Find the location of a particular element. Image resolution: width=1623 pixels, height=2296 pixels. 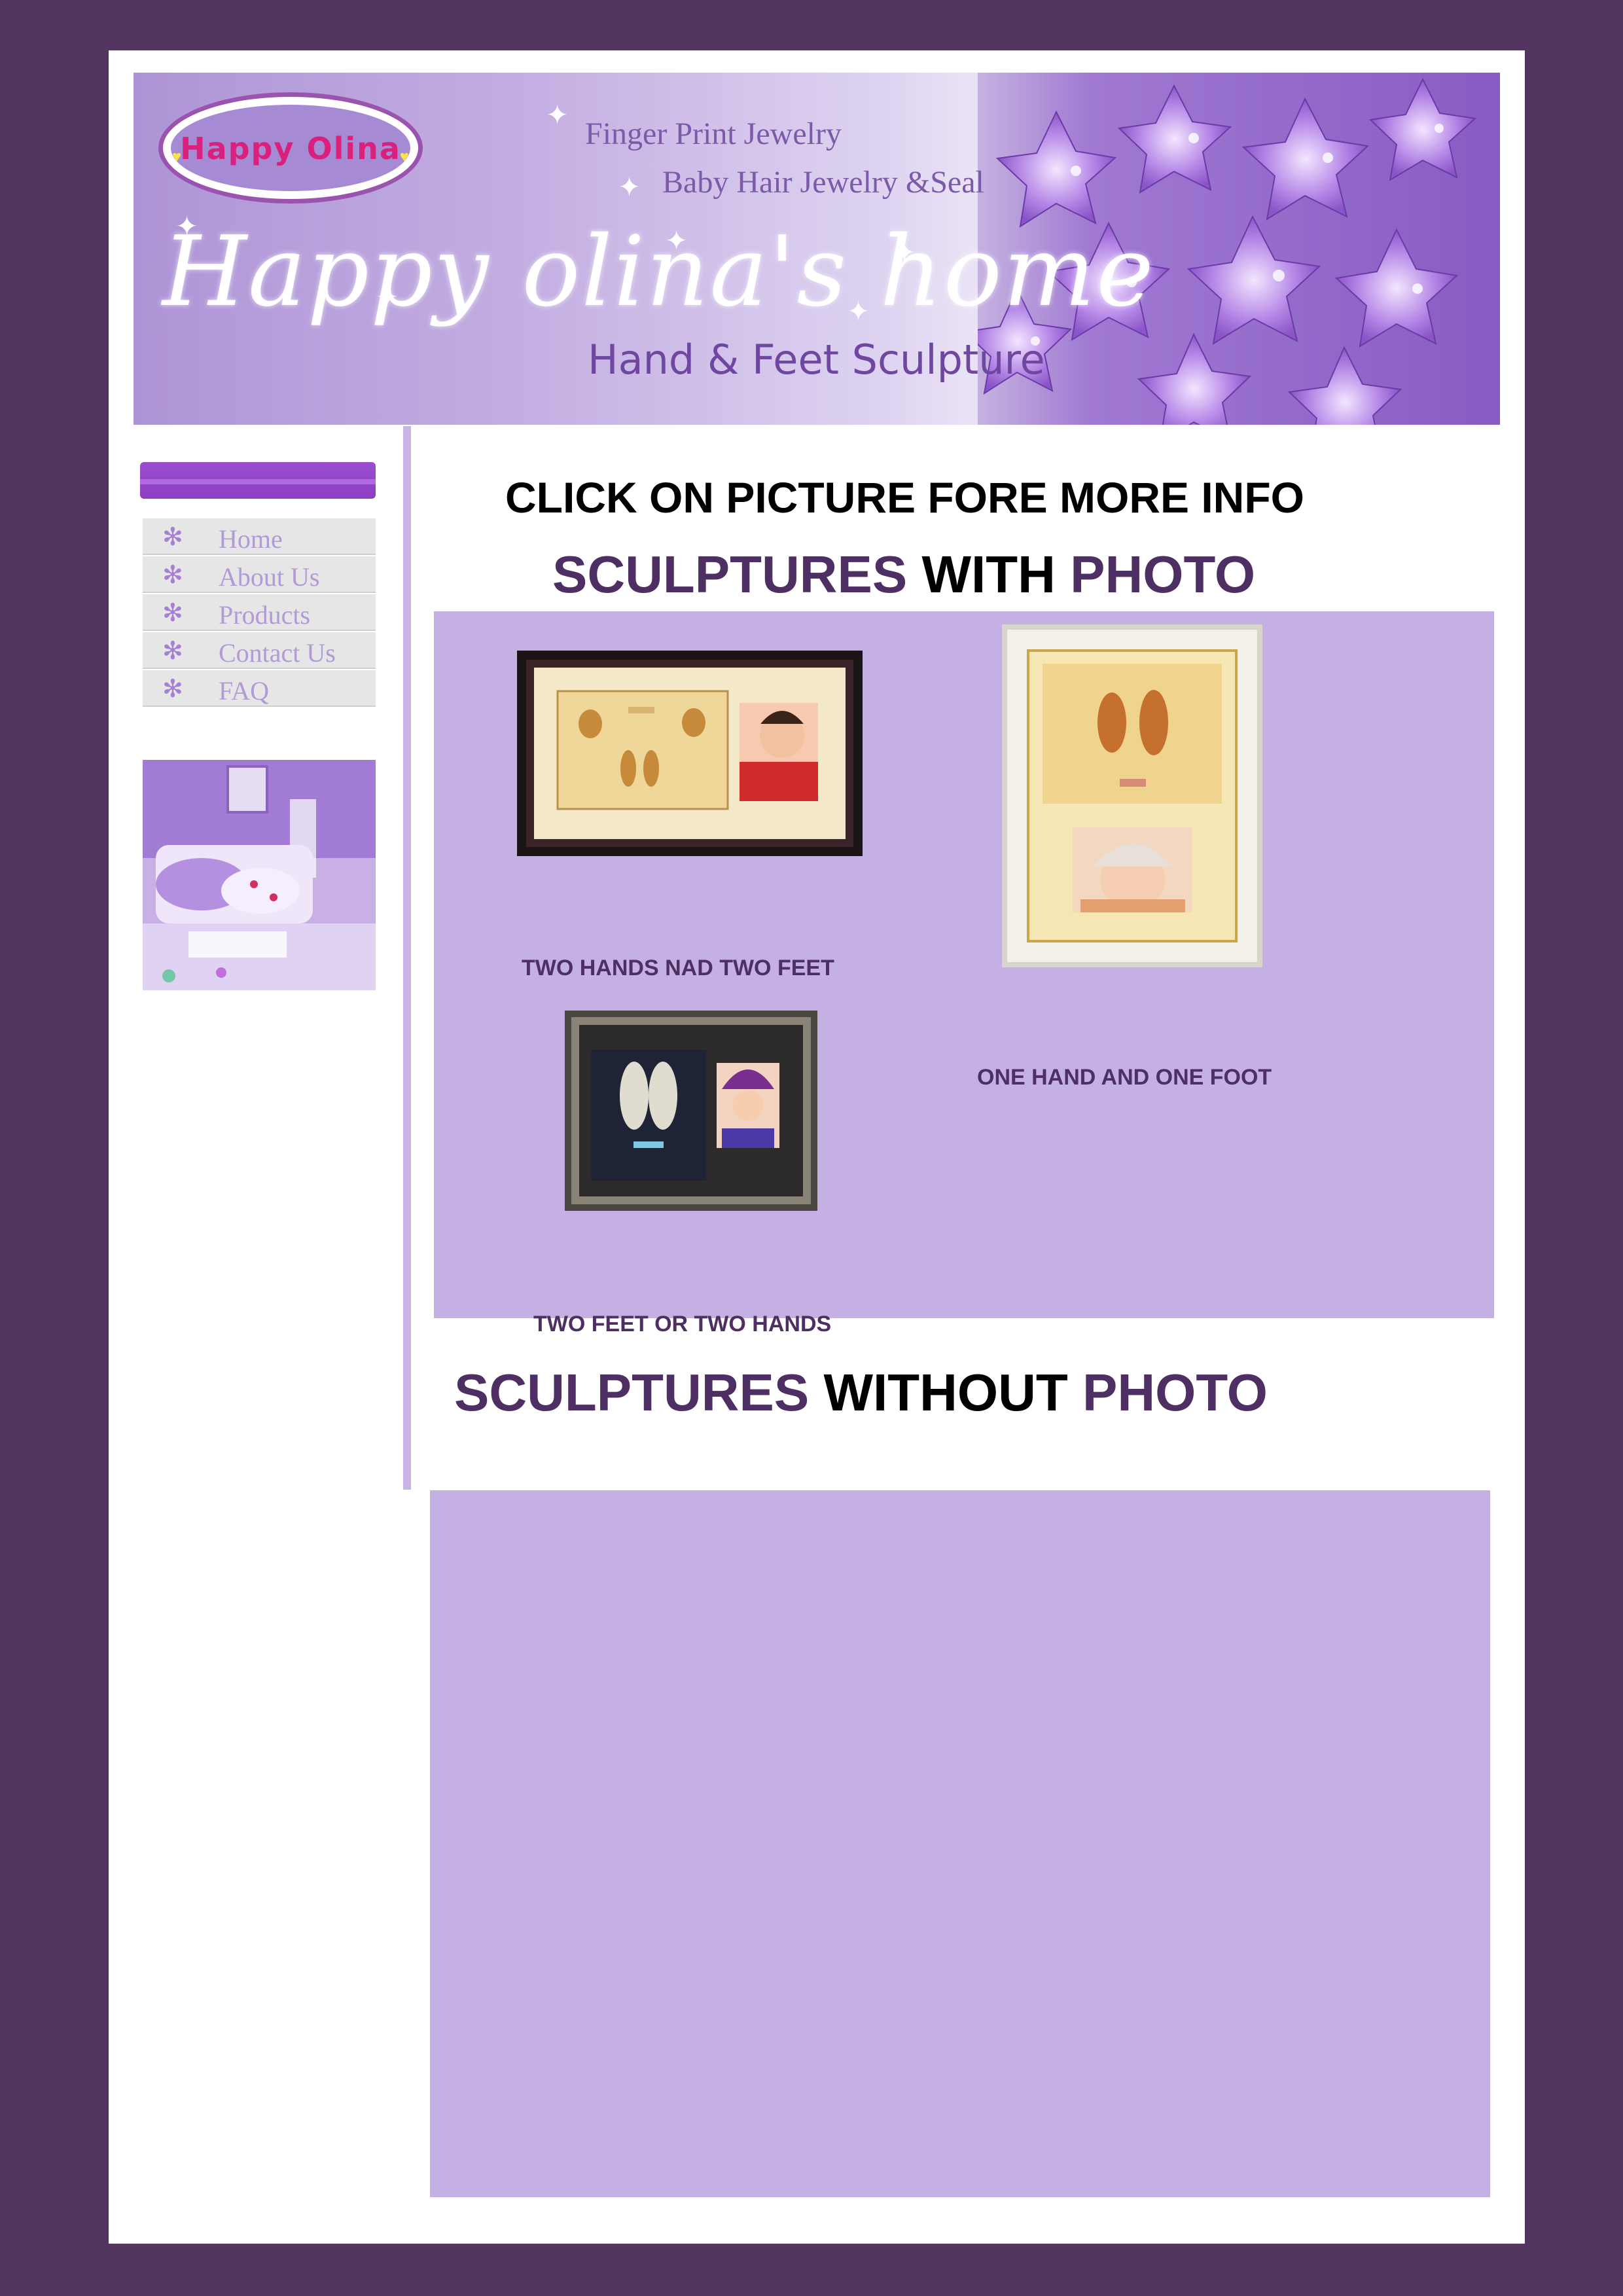

sidebar-item-faq: ✻ FAQ is located at coordinates (259, 688).